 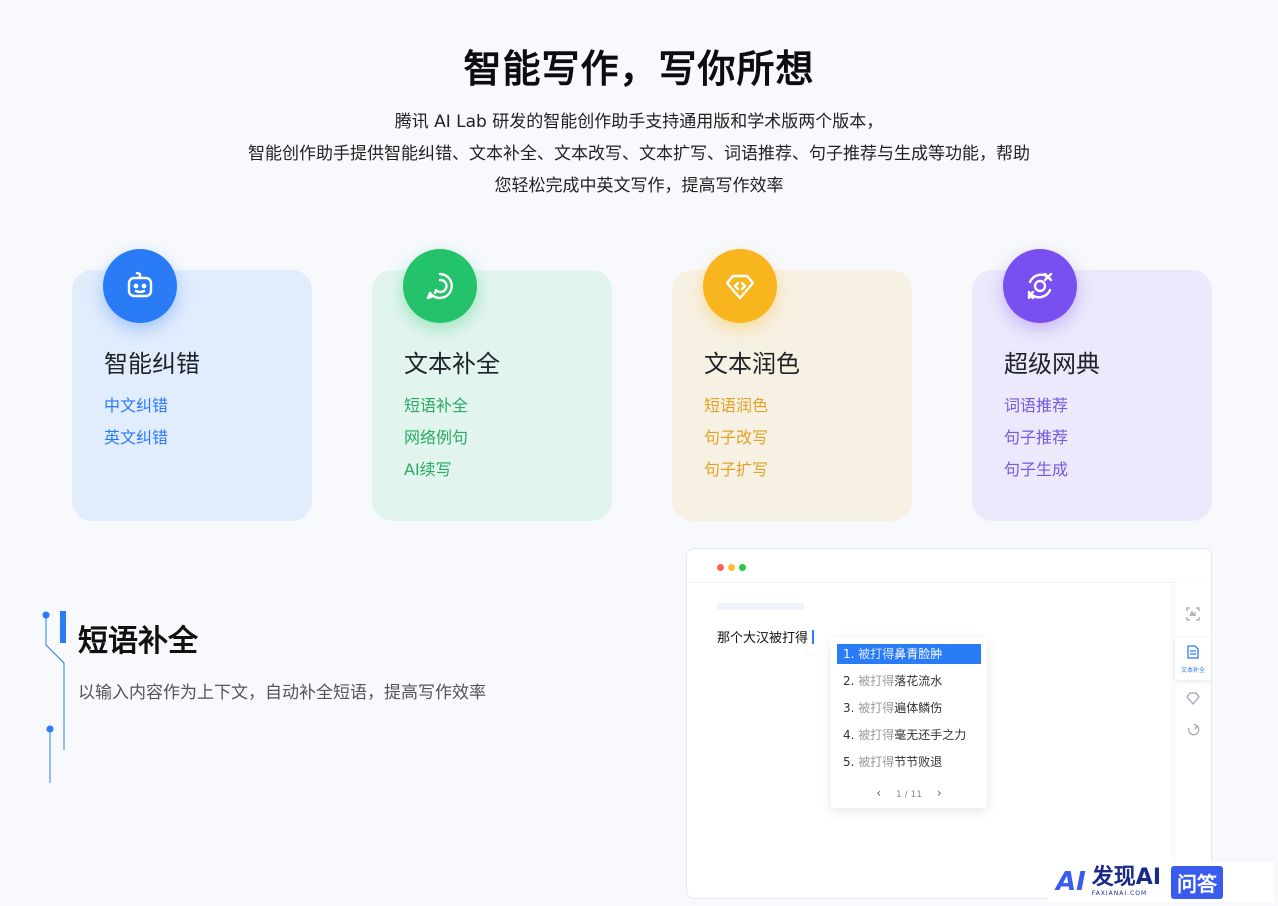 I want to click on card-link: 句子推荐, so click(x=1036, y=438).